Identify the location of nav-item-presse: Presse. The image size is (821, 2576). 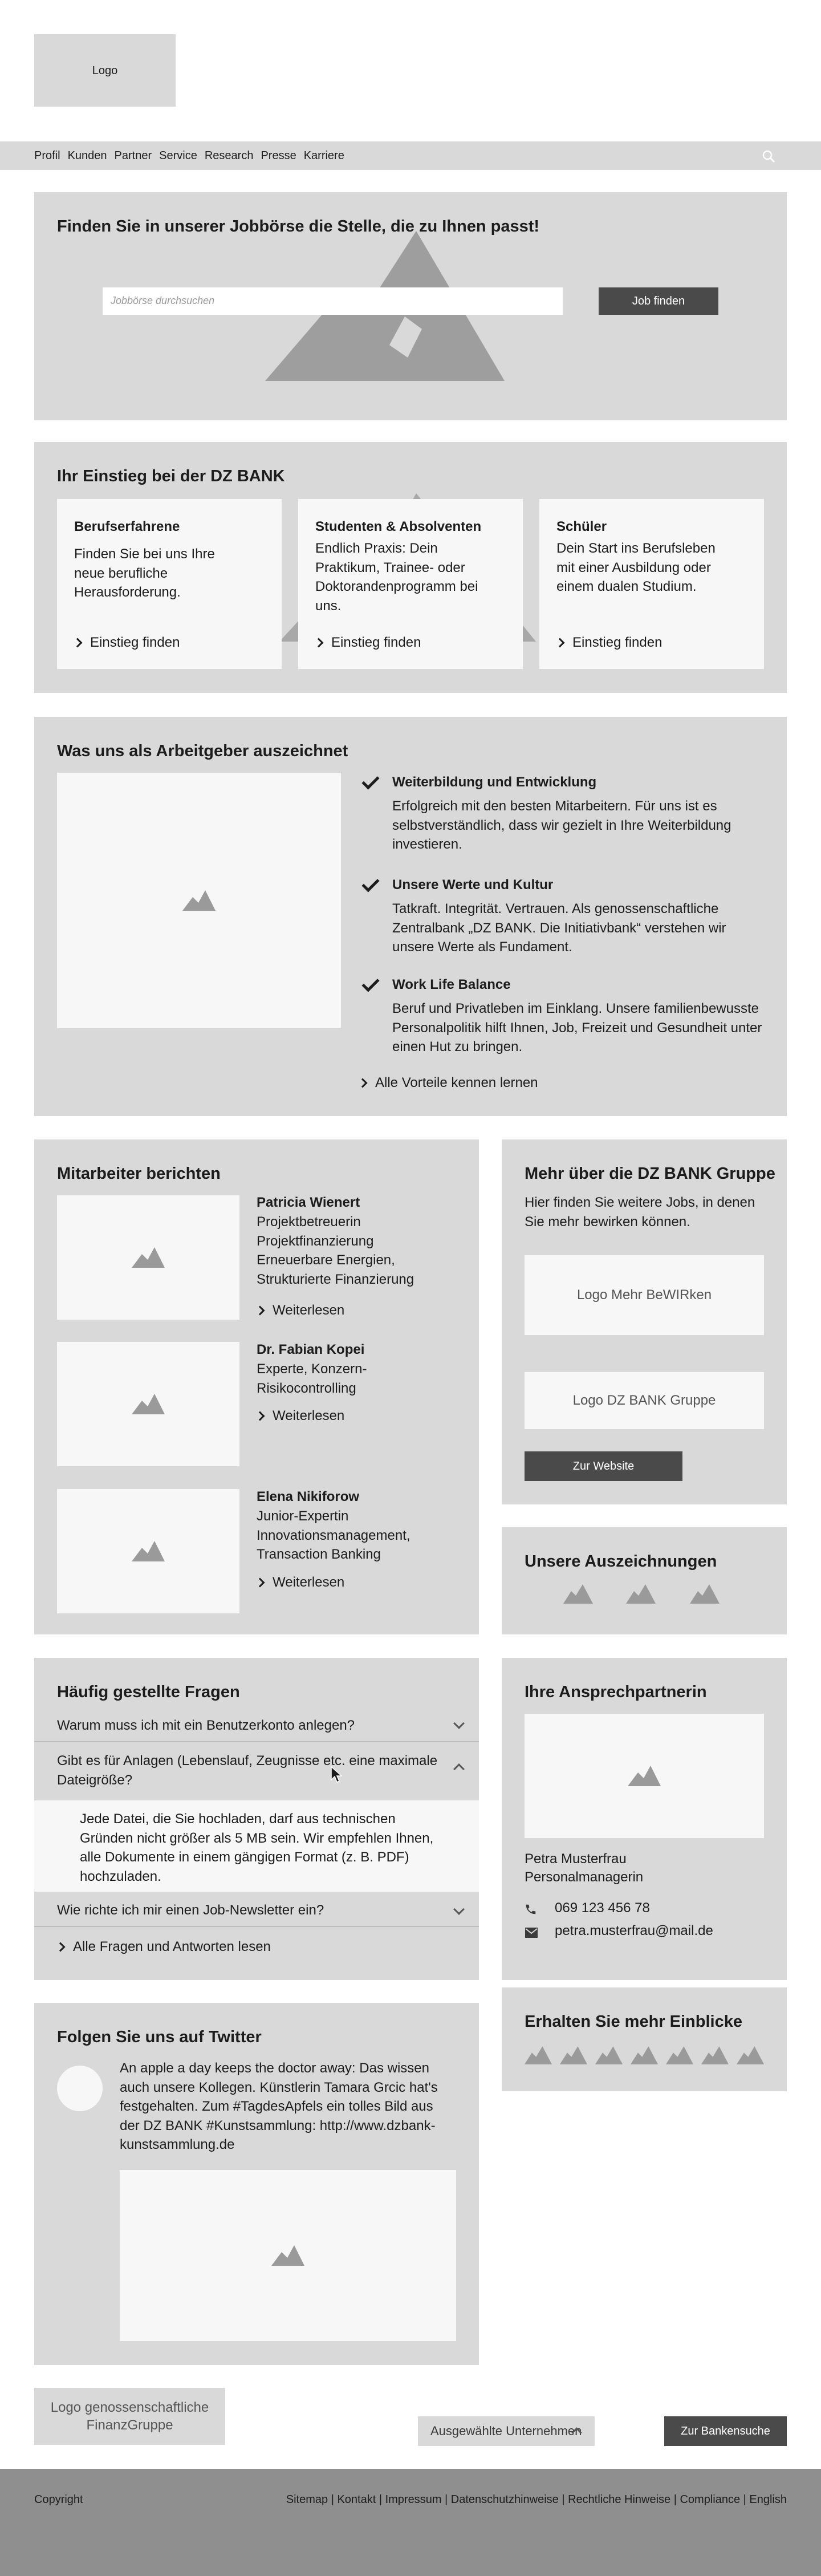
(278, 156).